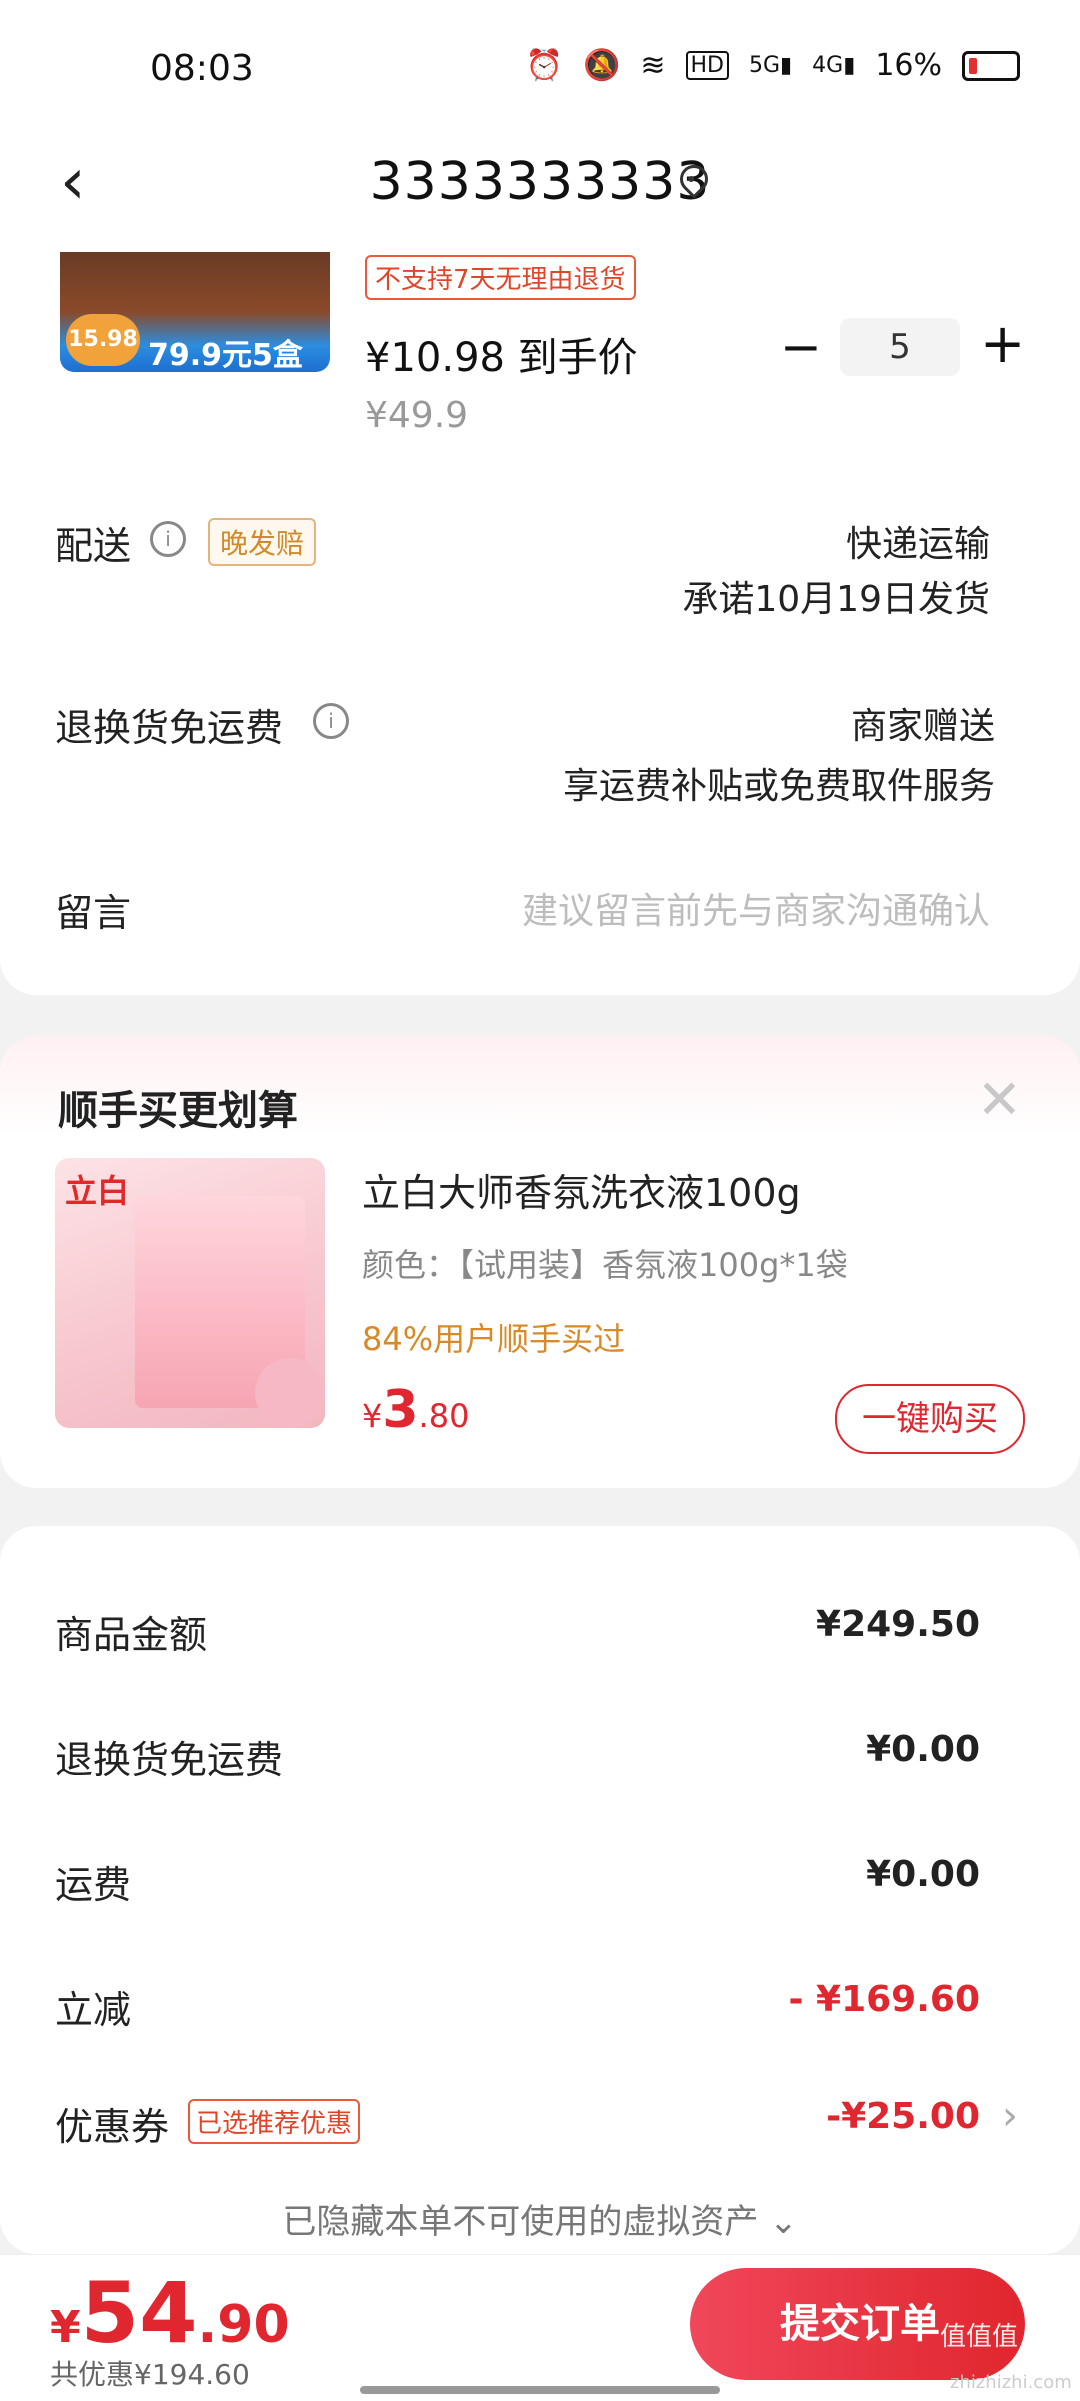 This screenshot has width=1080, height=2401. What do you see at coordinates (653, 65) in the screenshot?
I see `wifi-icon: ≋` at bounding box center [653, 65].